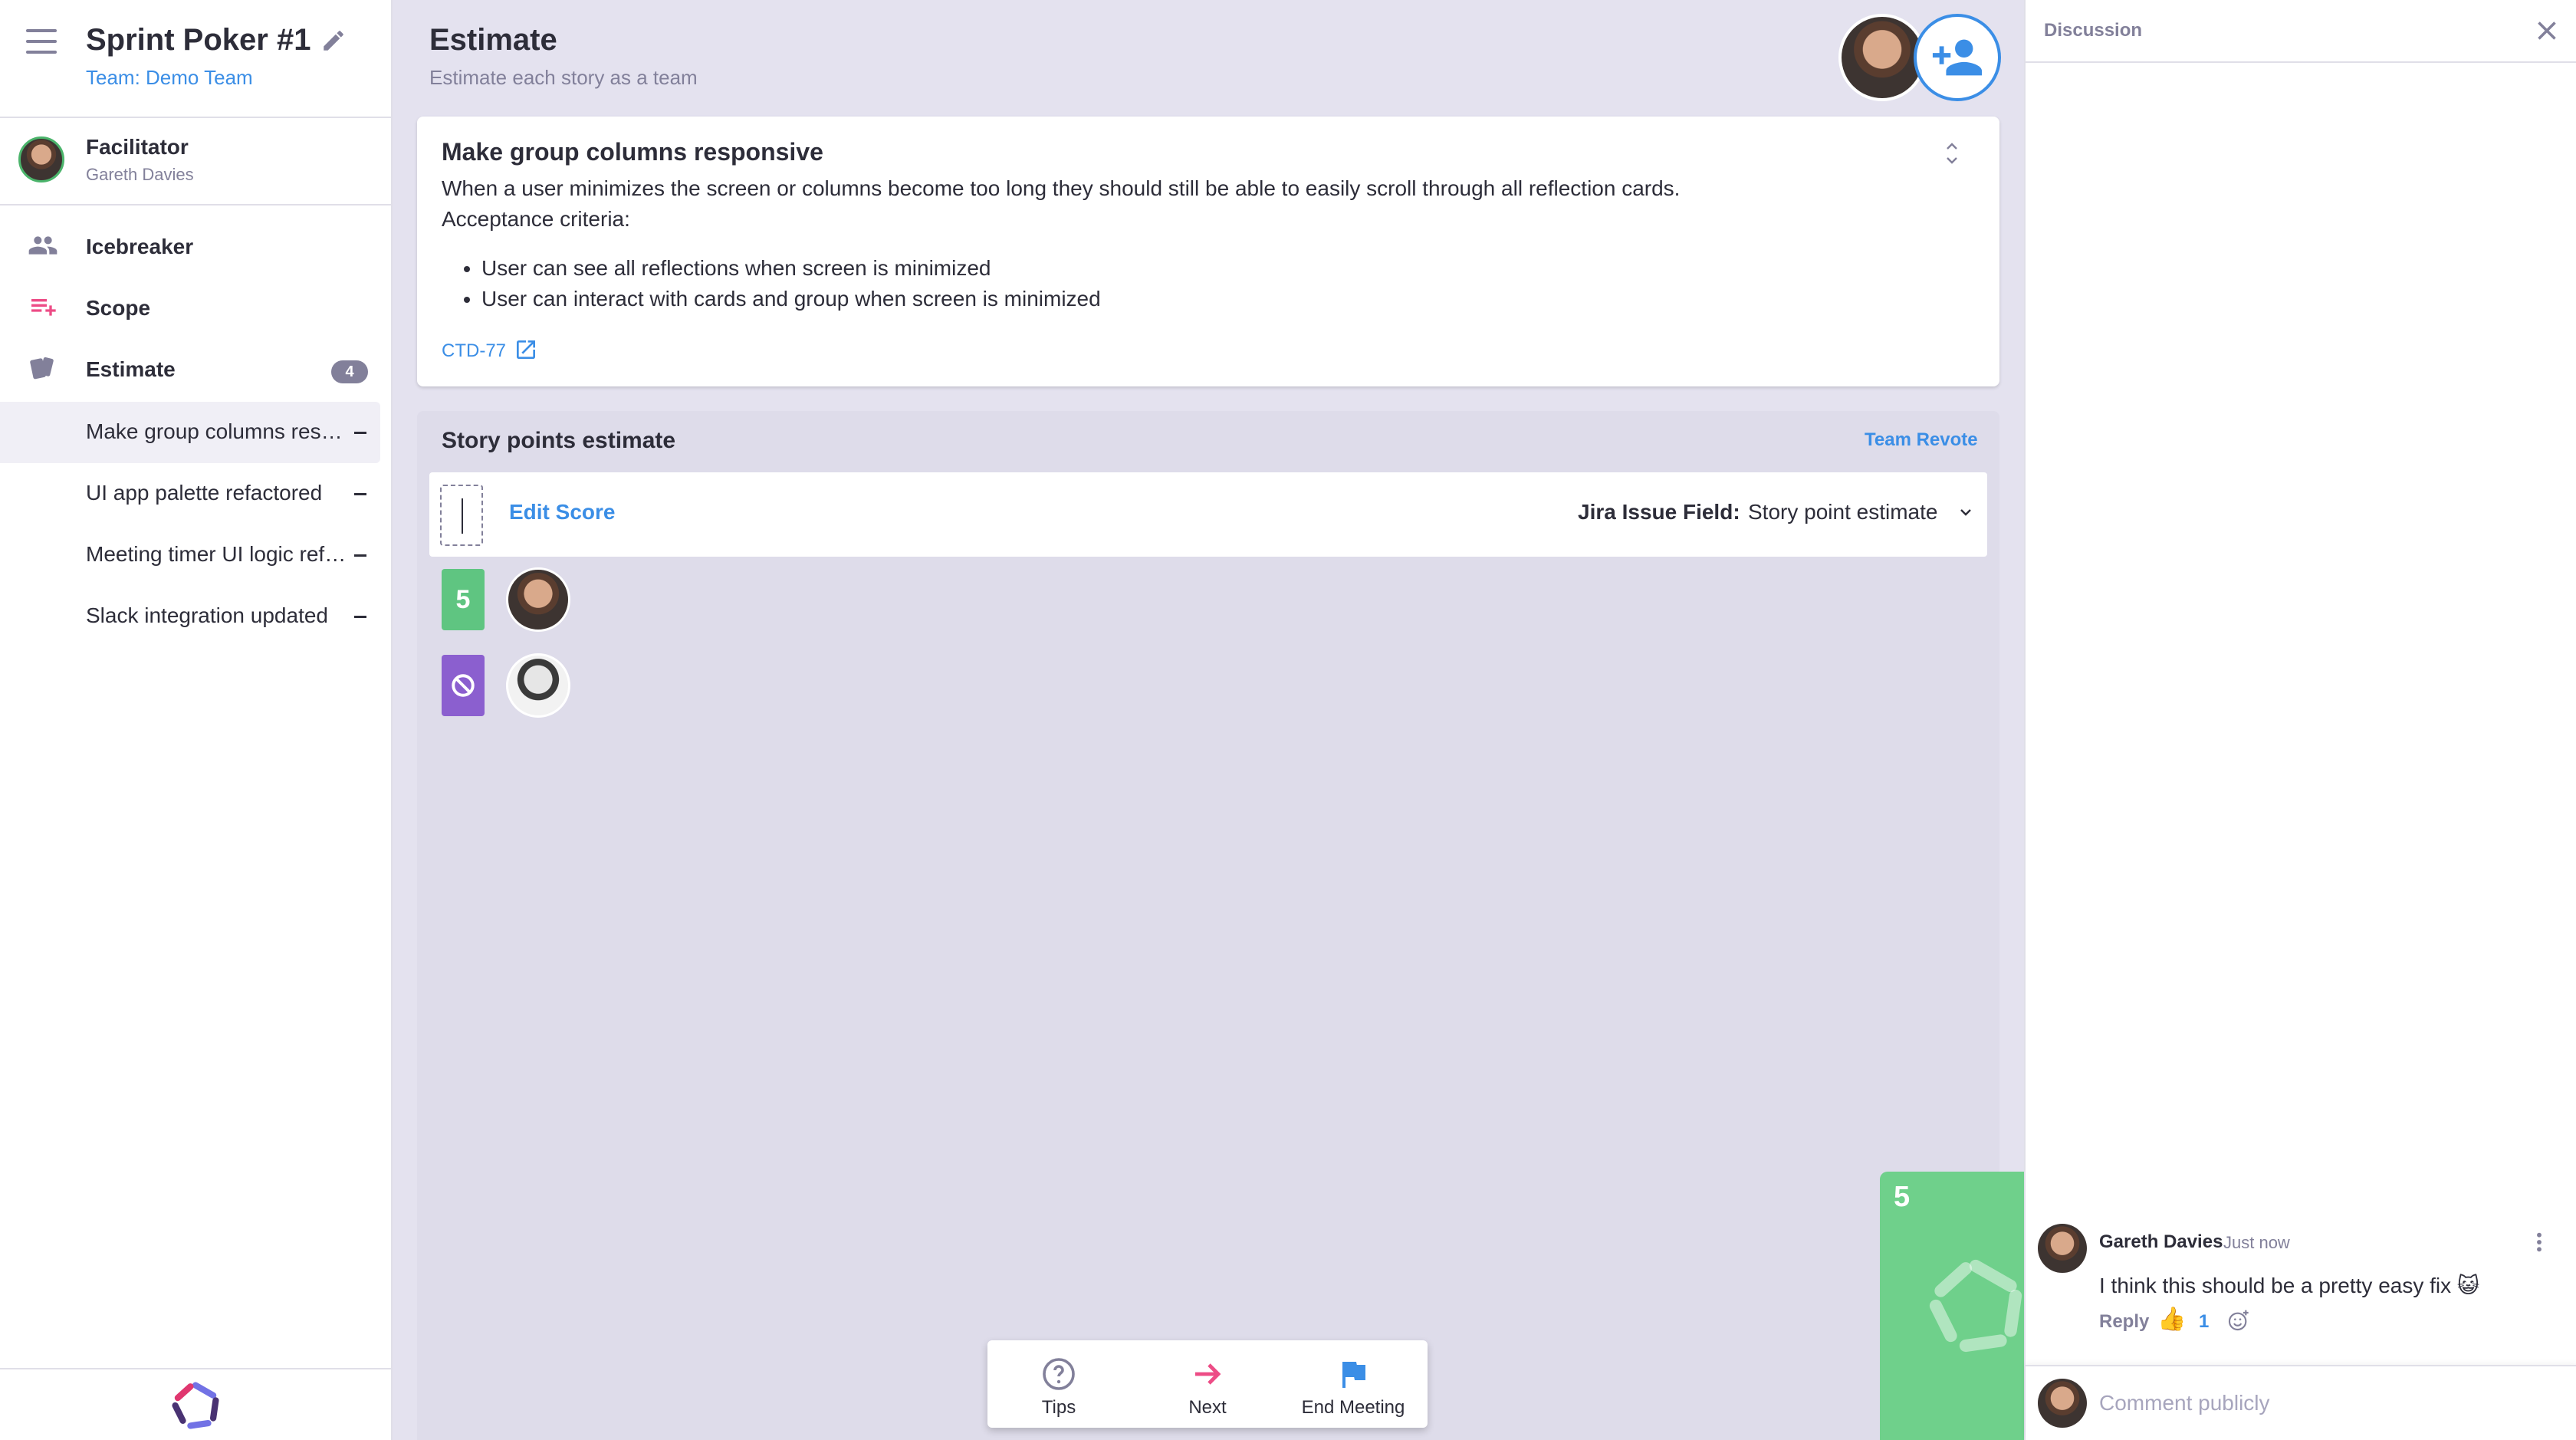 The height and width of the screenshot is (1440, 2576). I want to click on sidebar-item-estimate: Estimate, so click(190, 369).